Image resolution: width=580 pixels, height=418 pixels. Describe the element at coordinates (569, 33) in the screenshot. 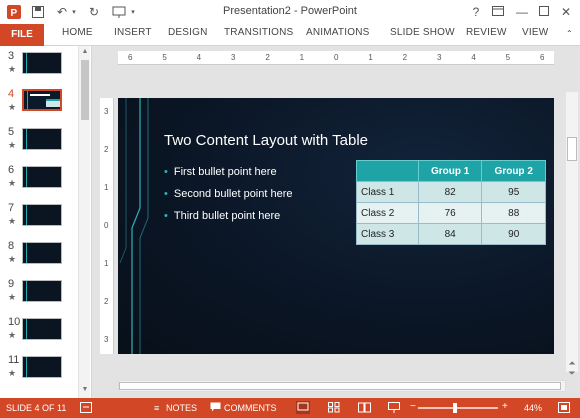

I see `collapse-ribbon-icon: ⌃` at that location.